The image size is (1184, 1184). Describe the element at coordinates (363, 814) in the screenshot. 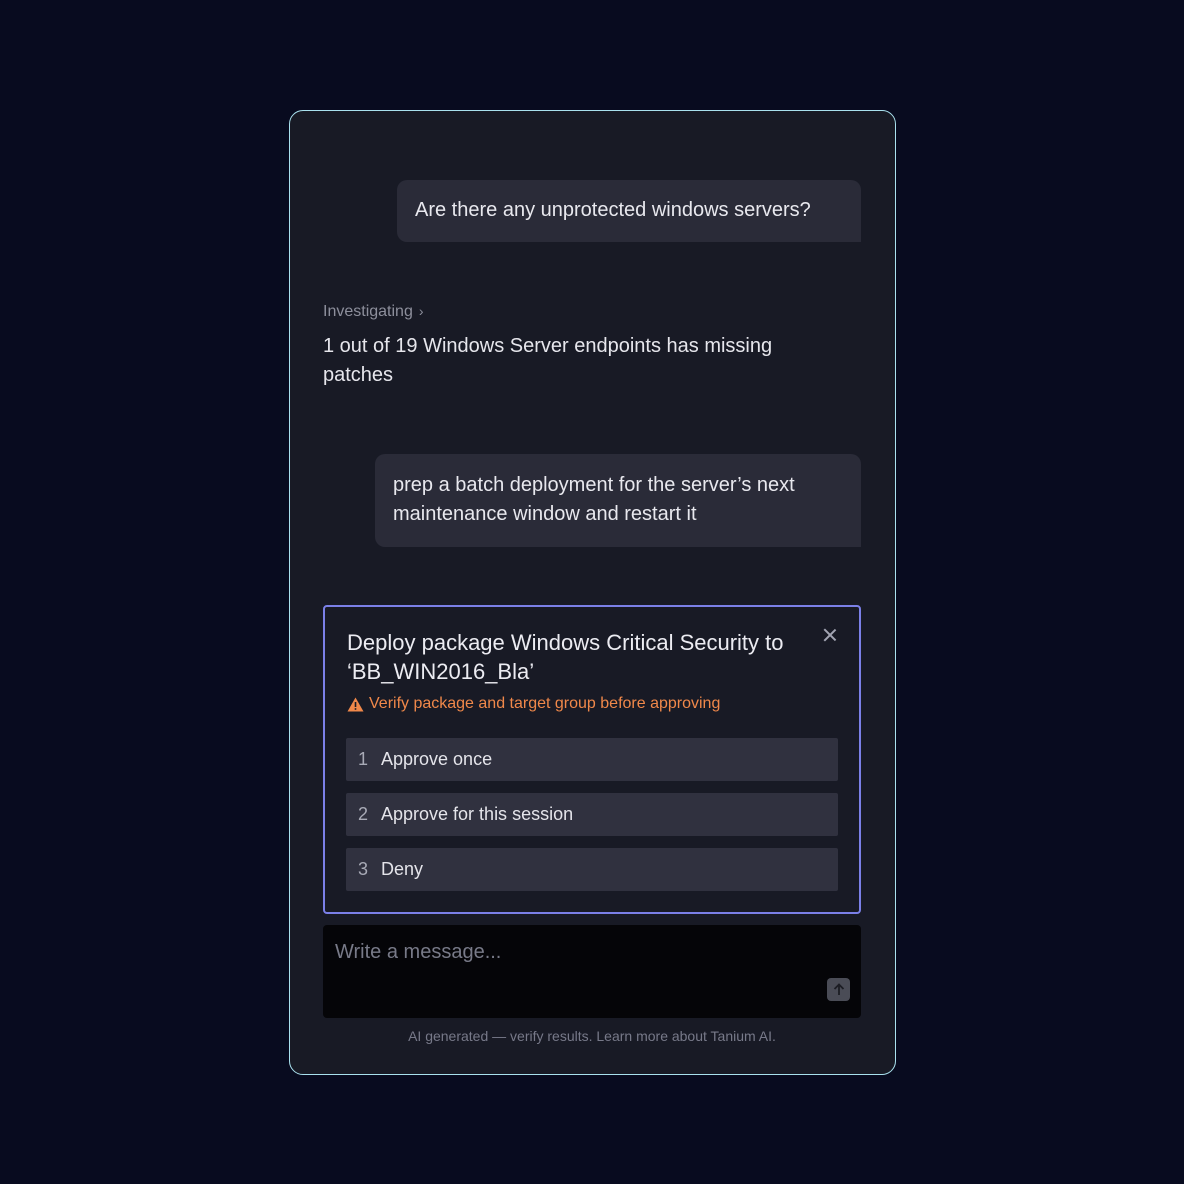

I see `option-number: 2` at that location.